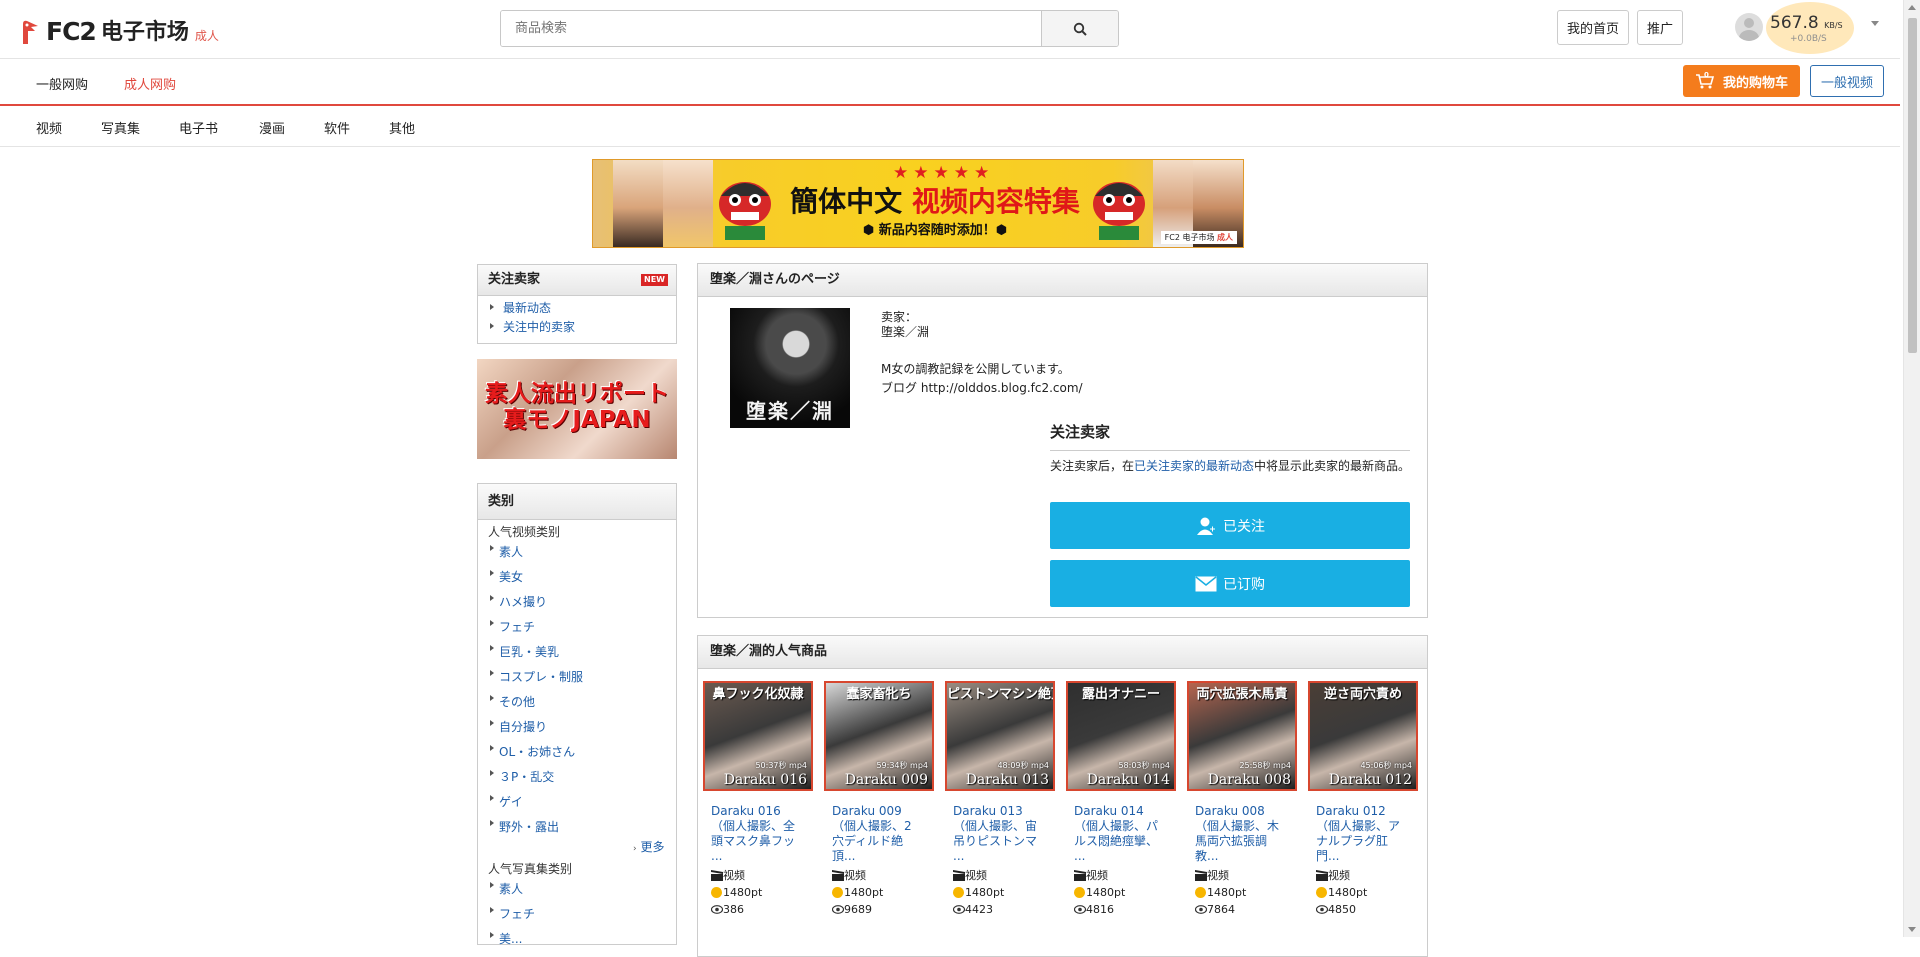 This screenshot has height=957, width=1920. Describe the element at coordinates (1912, 929) in the screenshot. I see `scroll-down-icon` at that location.